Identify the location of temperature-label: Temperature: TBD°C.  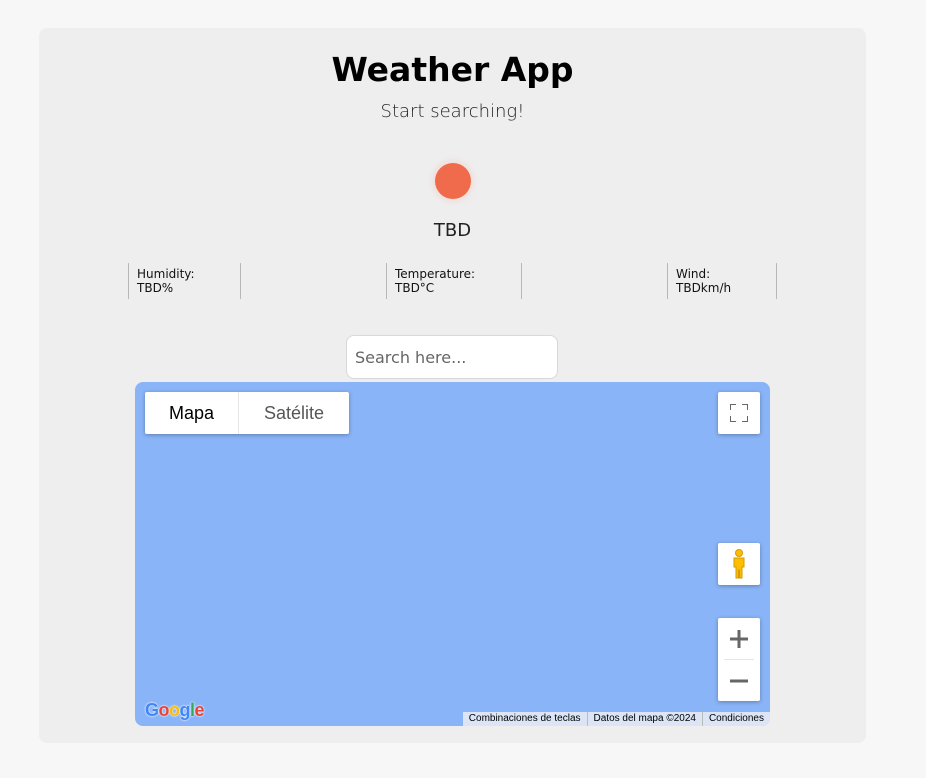
(435, 281).